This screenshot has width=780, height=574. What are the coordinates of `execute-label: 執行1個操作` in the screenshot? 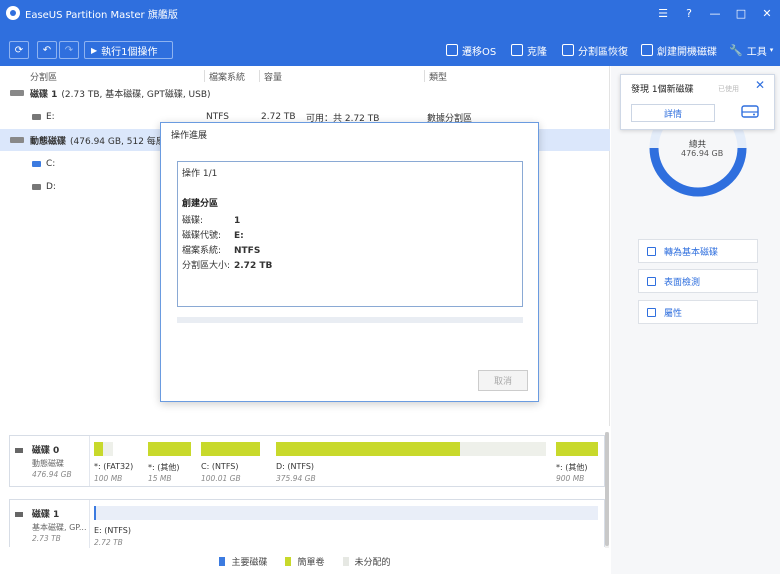 It's located at (129, 52).